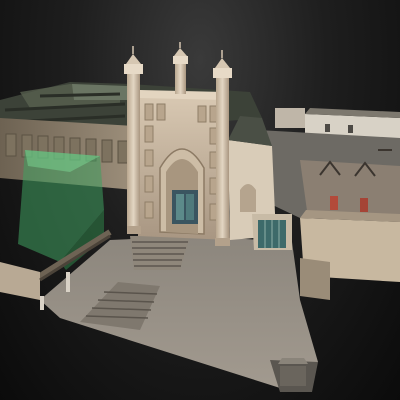 The height and width of the screenshot is (400, 400). I want to click on minaret-center, so click(180, 68).